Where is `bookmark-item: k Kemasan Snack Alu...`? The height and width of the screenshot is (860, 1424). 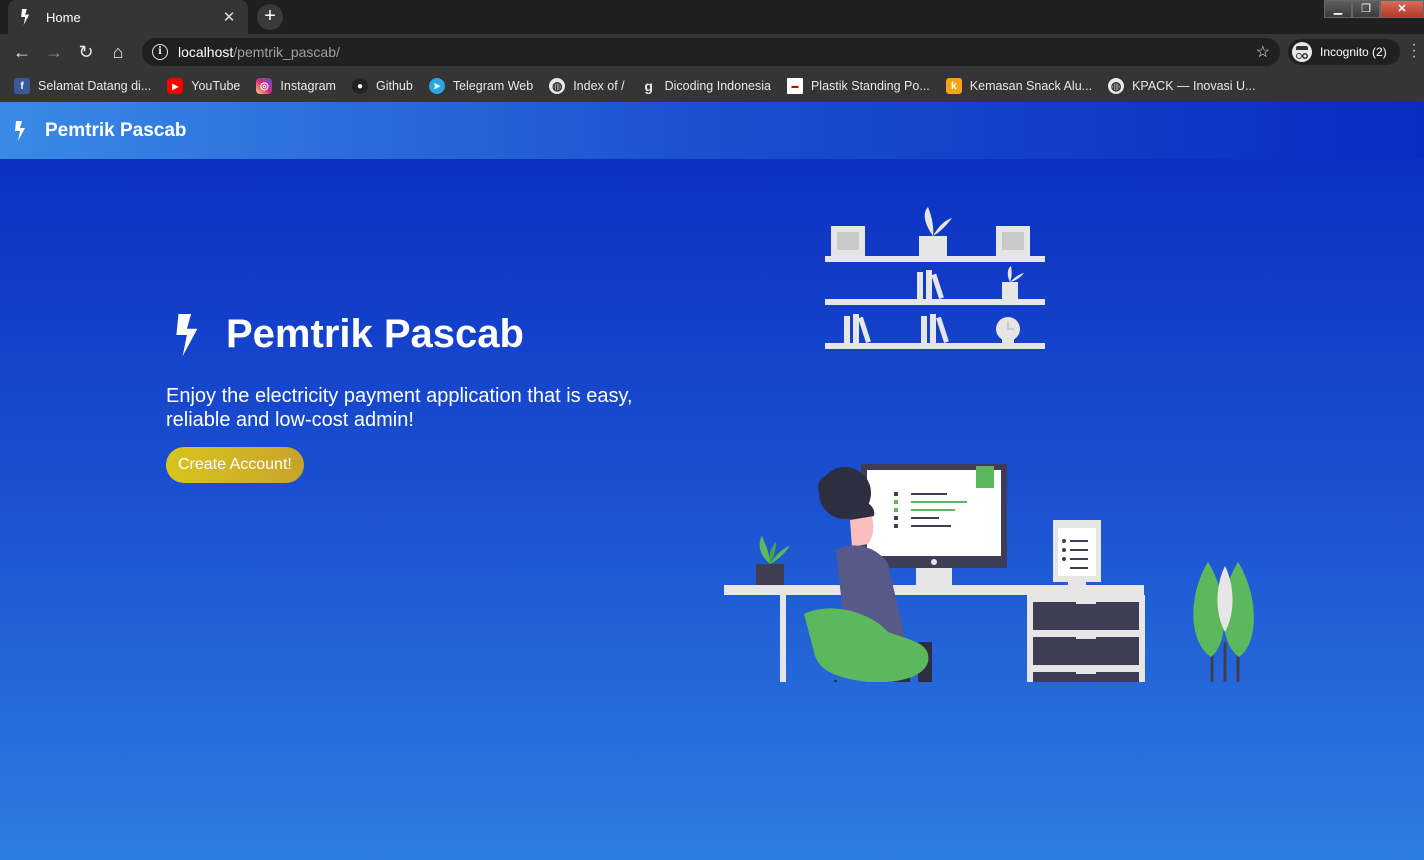 bookmark-item: k Kemasan Snack Alu... is located at coordinates (1019, 86).